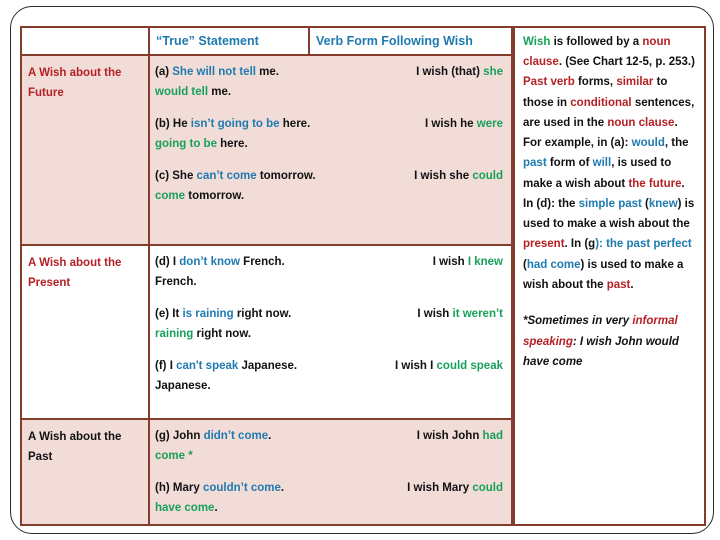 This screenshot has height=540, width=720. Describe the element at coordinates (469, 365) in the screenshot. I see `text-run: could speak` at that location.